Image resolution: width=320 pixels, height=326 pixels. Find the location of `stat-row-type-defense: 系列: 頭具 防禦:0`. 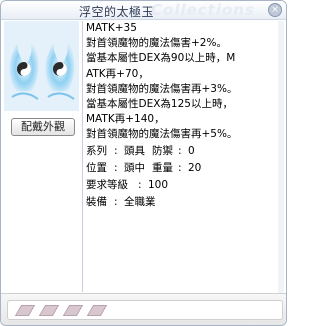

stat-row-type-defense: 系列: 頭具 防禦:0 is located at coordinates (180, 151).